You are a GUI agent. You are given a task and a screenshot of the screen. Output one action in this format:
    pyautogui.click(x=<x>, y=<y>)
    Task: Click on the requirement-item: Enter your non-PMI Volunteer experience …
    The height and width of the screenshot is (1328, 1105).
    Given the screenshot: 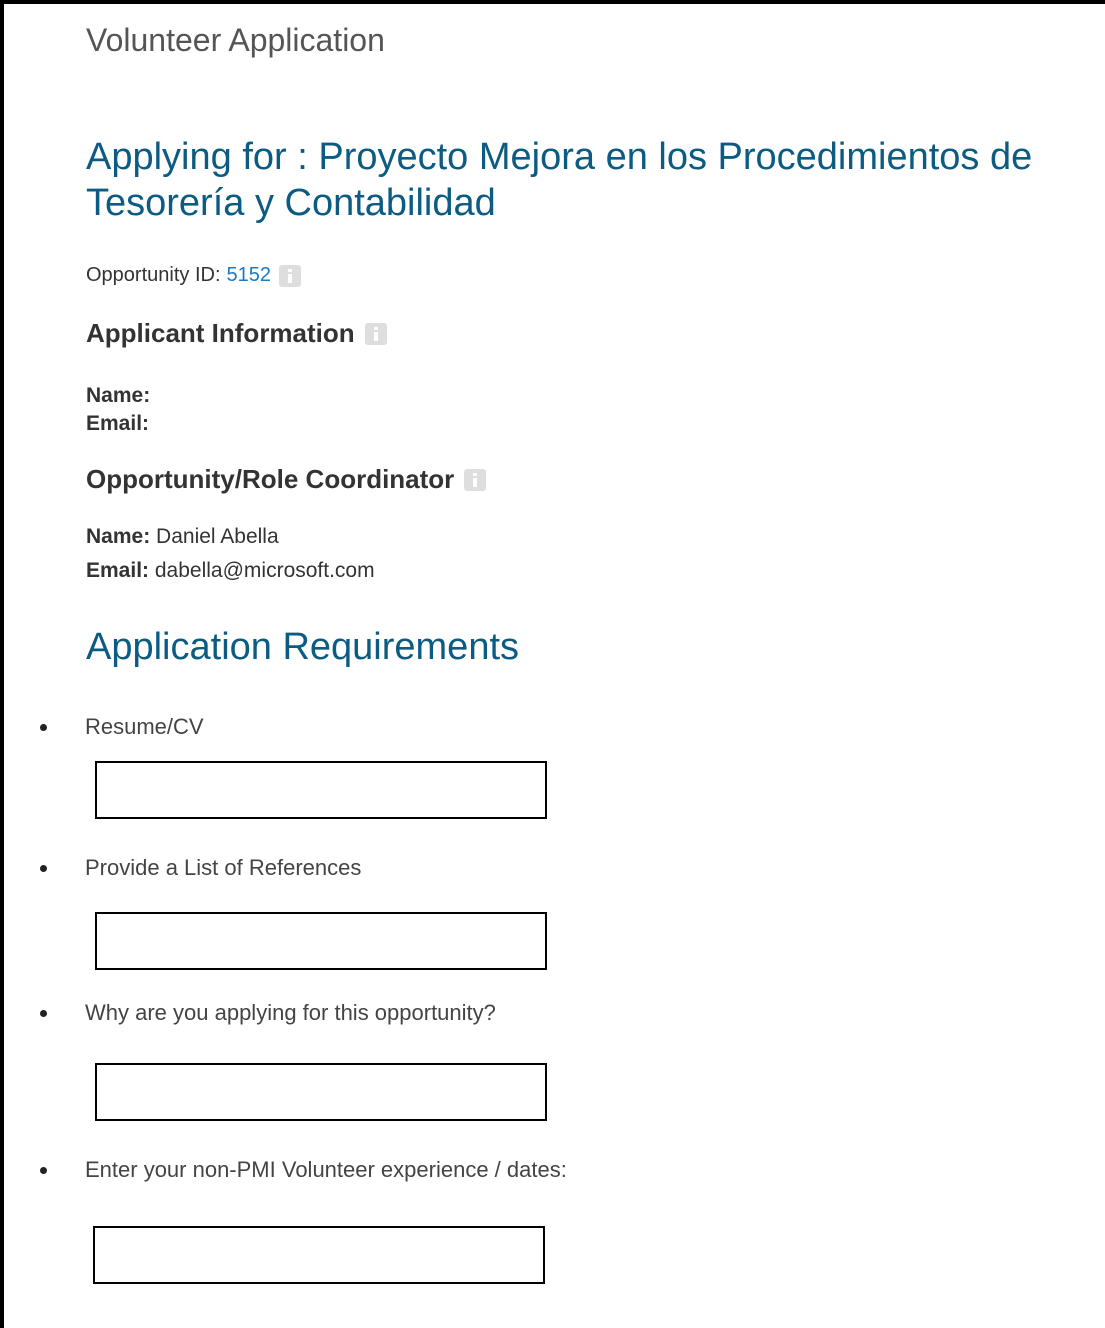 What is the action you would take?
    pyautogui.click(x=303, y=1170)
    